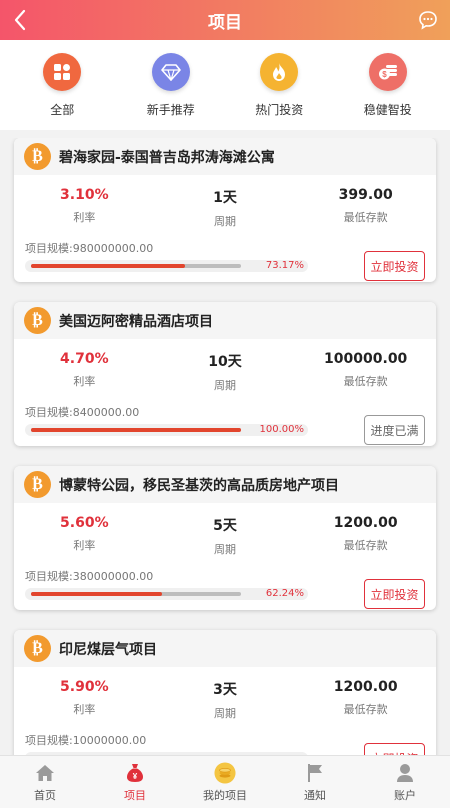 The image size is (450, 808). I want to click on category-new-user: 新手推荐, so click(171, 85).